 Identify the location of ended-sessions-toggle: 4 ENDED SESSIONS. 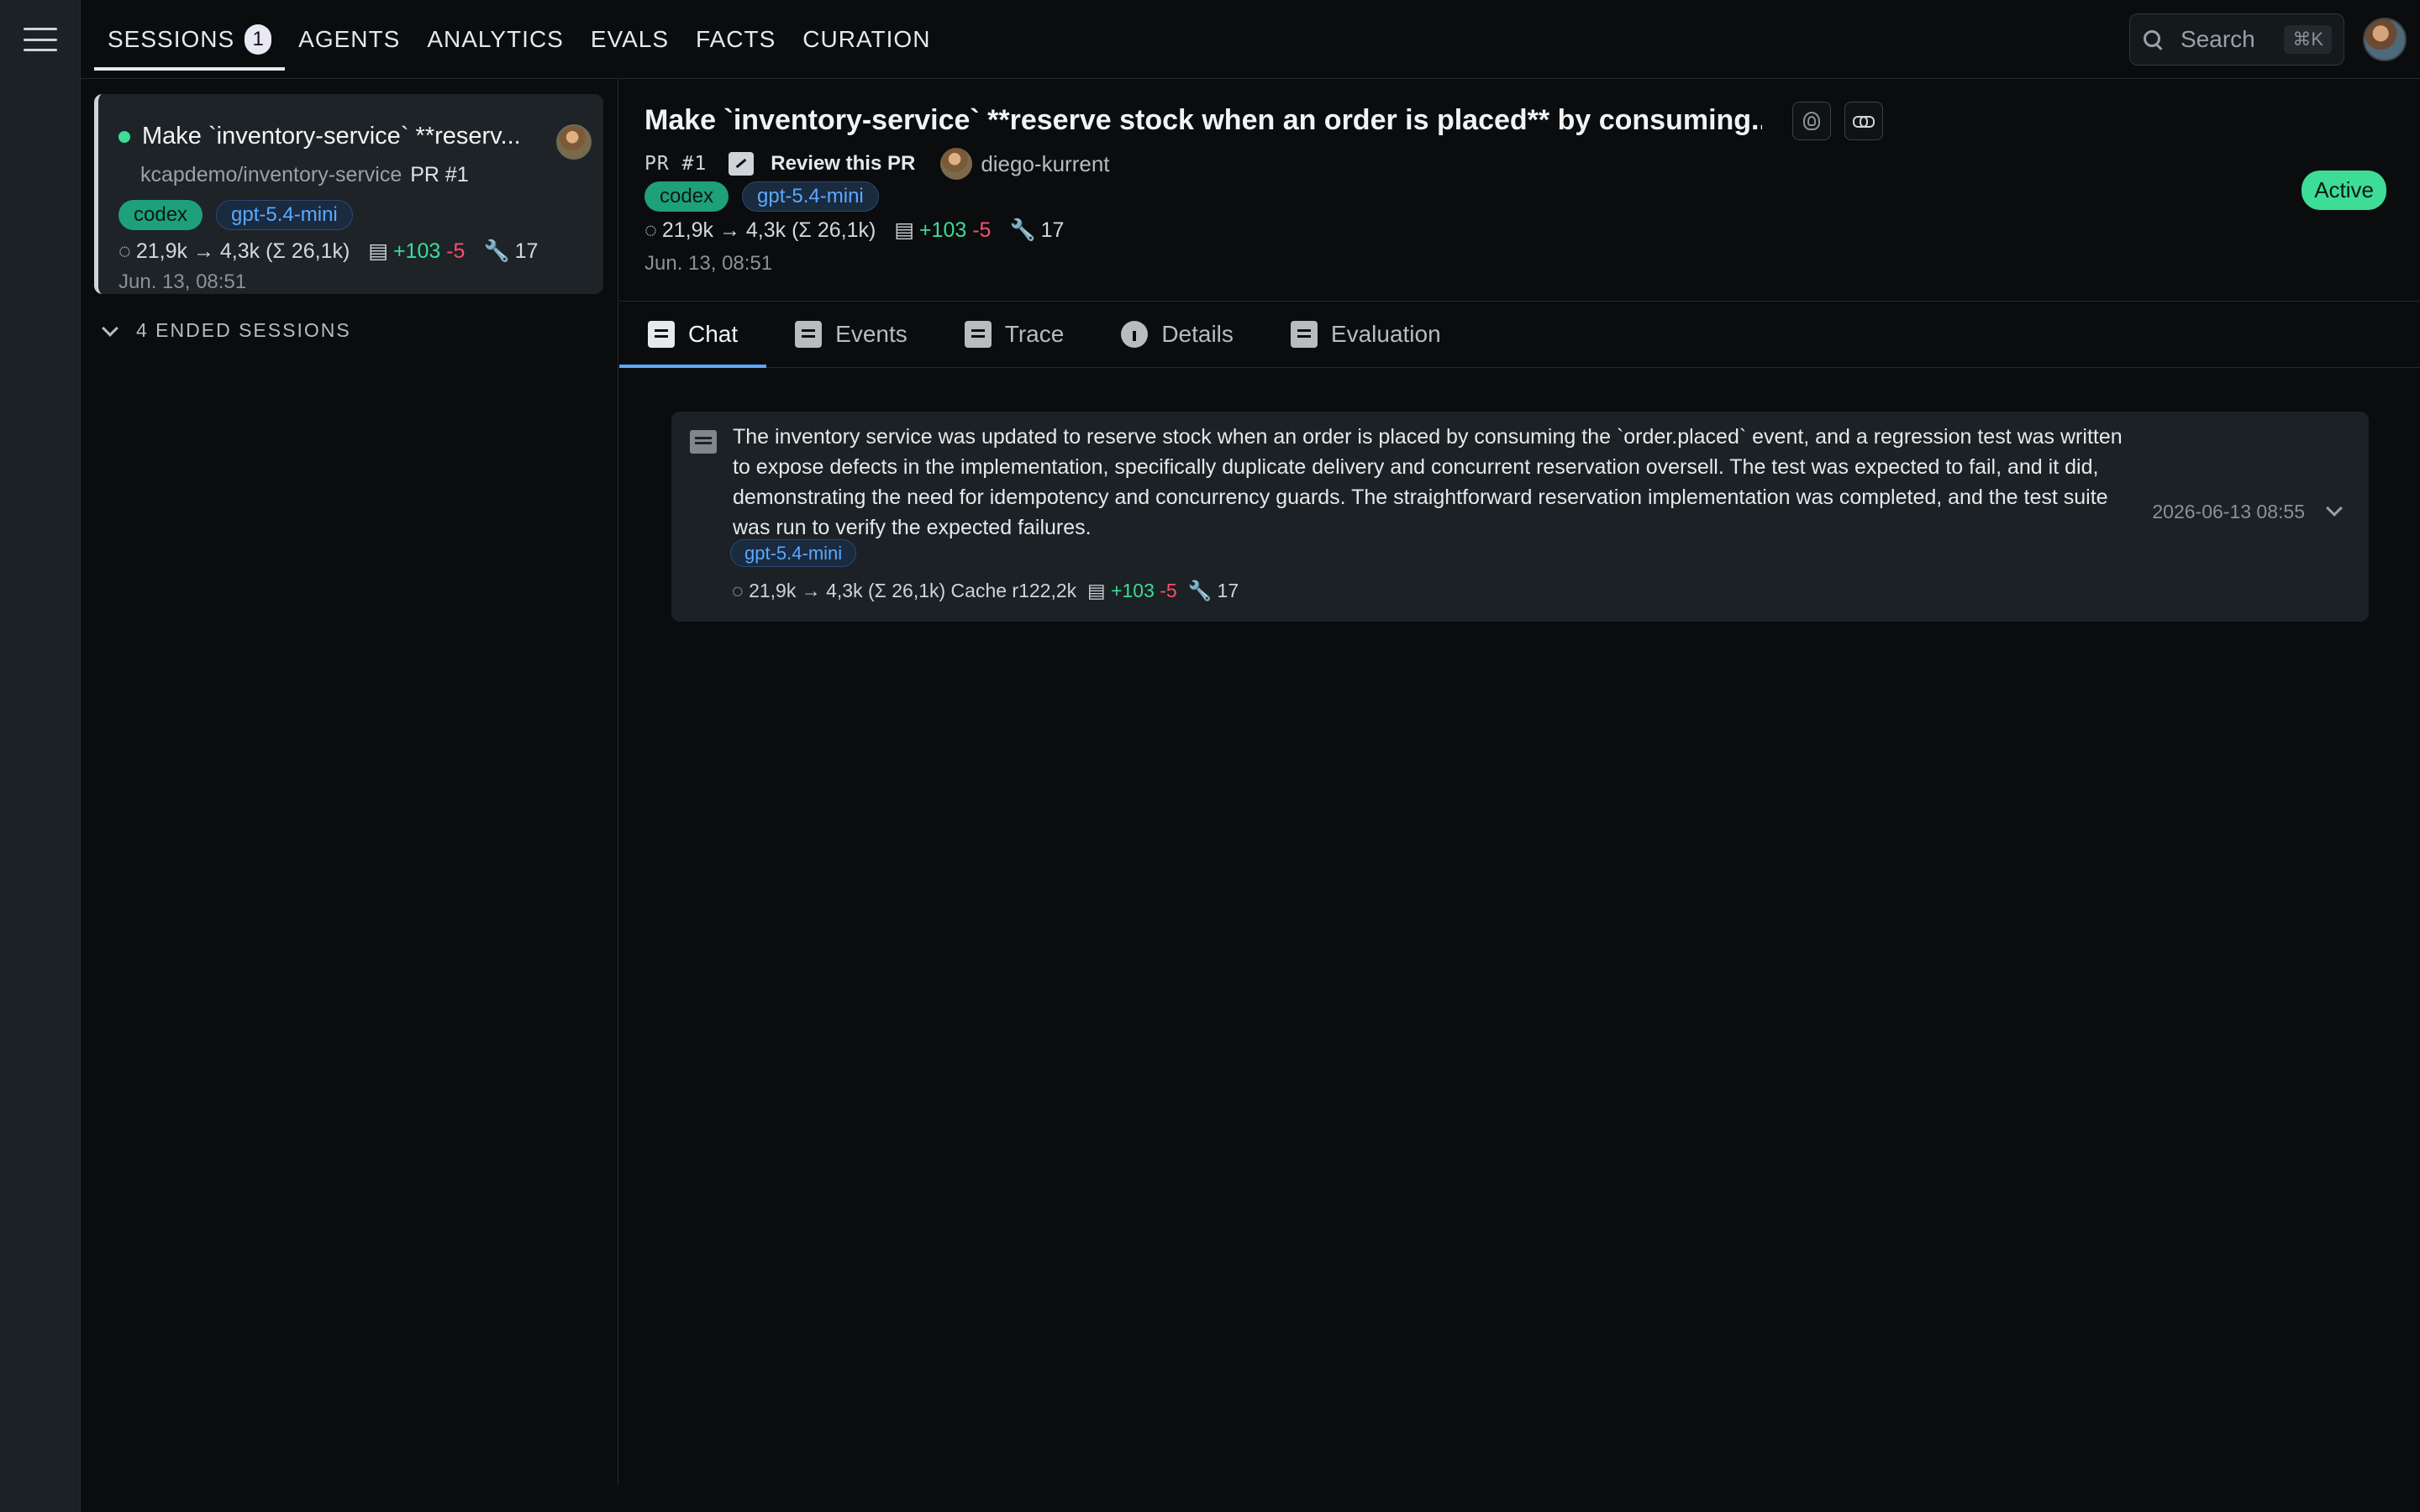
(226, 330).